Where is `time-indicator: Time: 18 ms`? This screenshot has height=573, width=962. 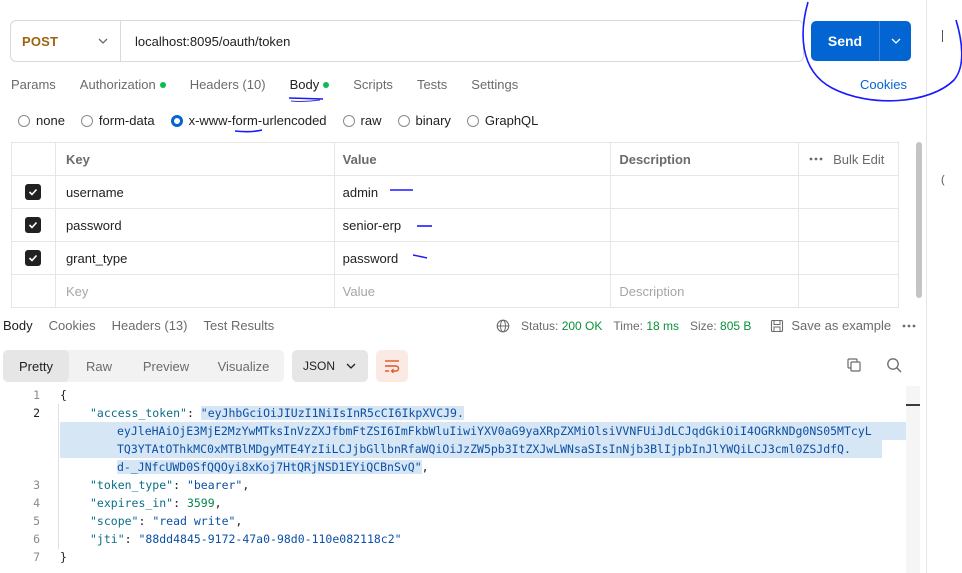 time-indicator: Time: 18 ms is located at coordinates (646, 326).